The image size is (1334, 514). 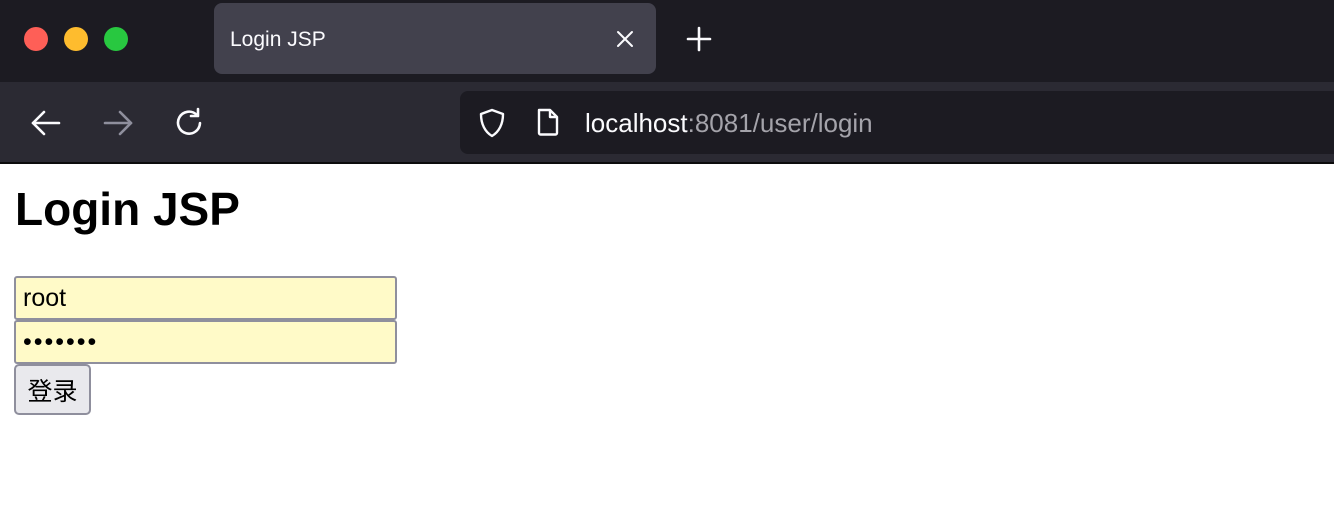 What do you see at coordinates (278, 39) in the screenshot?
I see `tab-title: Login JSP` at bounding box center [278, 39].